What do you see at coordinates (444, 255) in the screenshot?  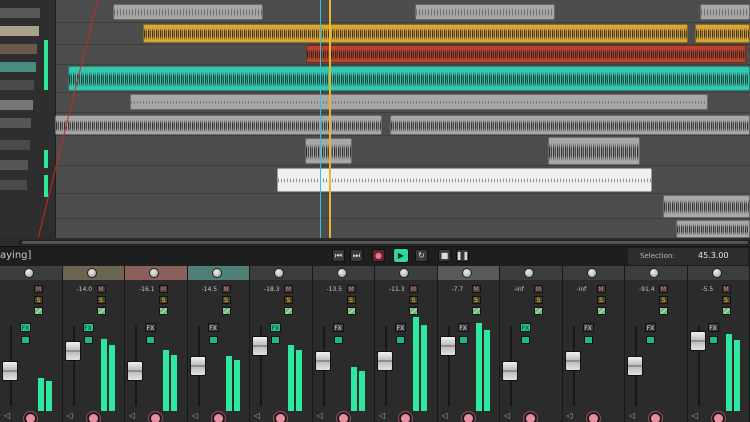 I see `stop-button: ■` at bounding box center [444, 255].